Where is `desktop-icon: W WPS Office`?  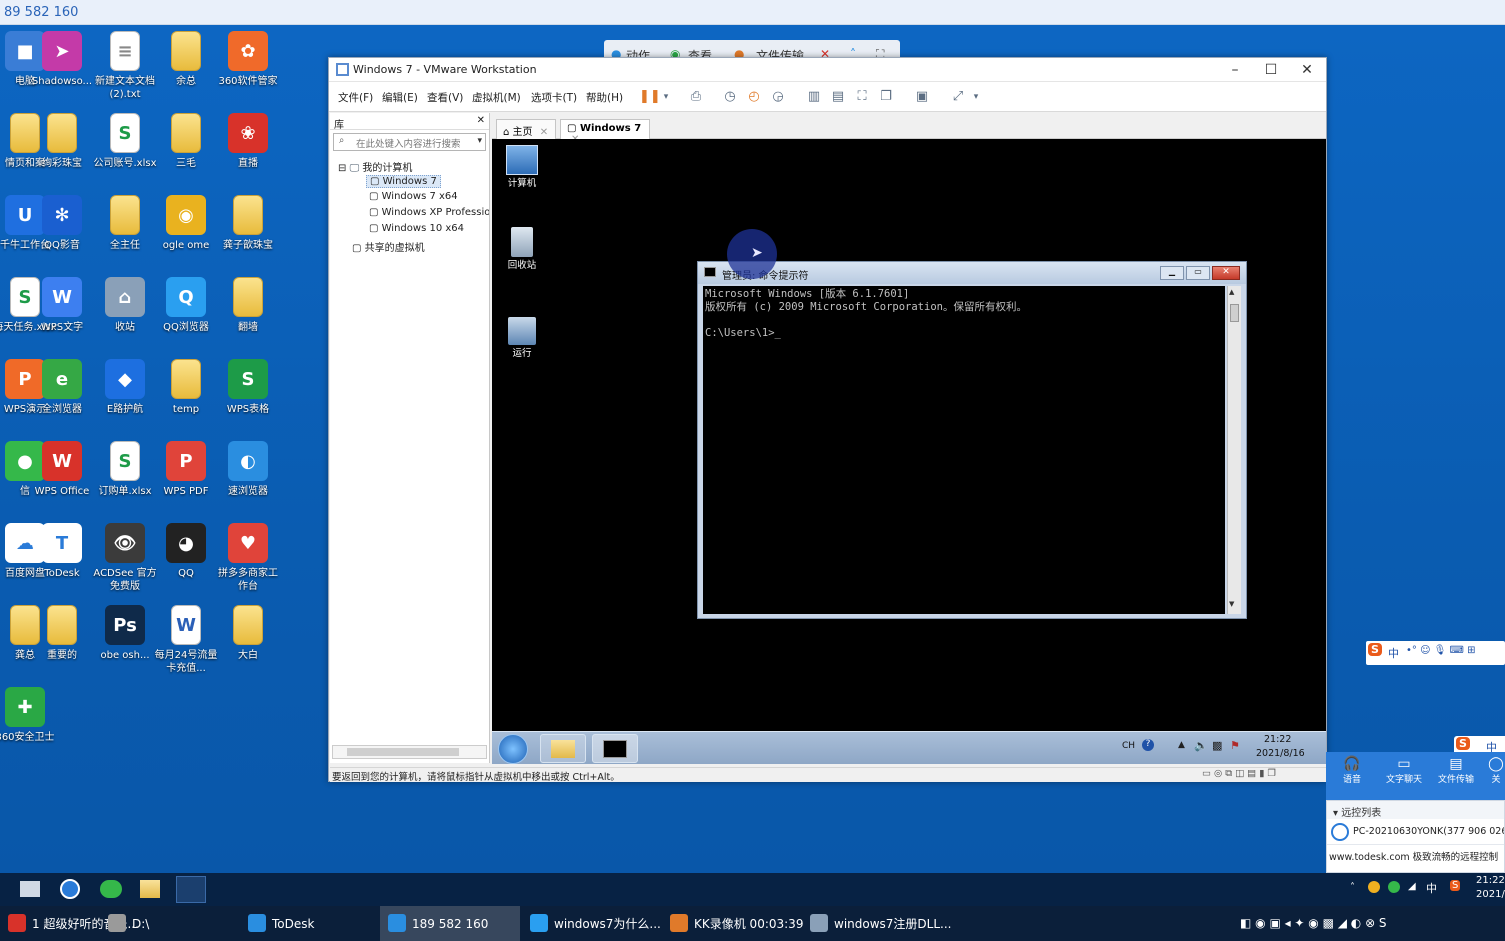 desktop-icon: W WPS Office is located at coordinates (62, 469).